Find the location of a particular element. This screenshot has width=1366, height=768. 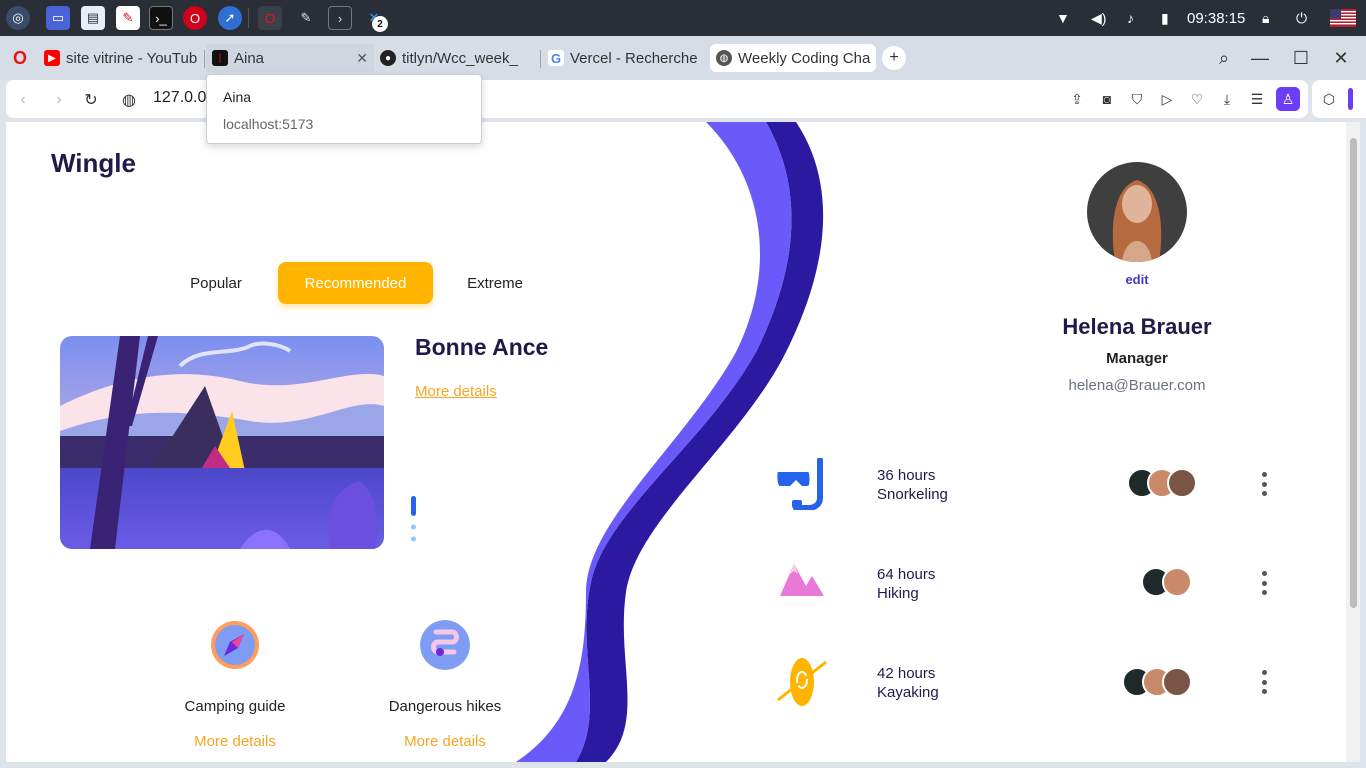

profile-avatar is located at coordinates (1137, 212).